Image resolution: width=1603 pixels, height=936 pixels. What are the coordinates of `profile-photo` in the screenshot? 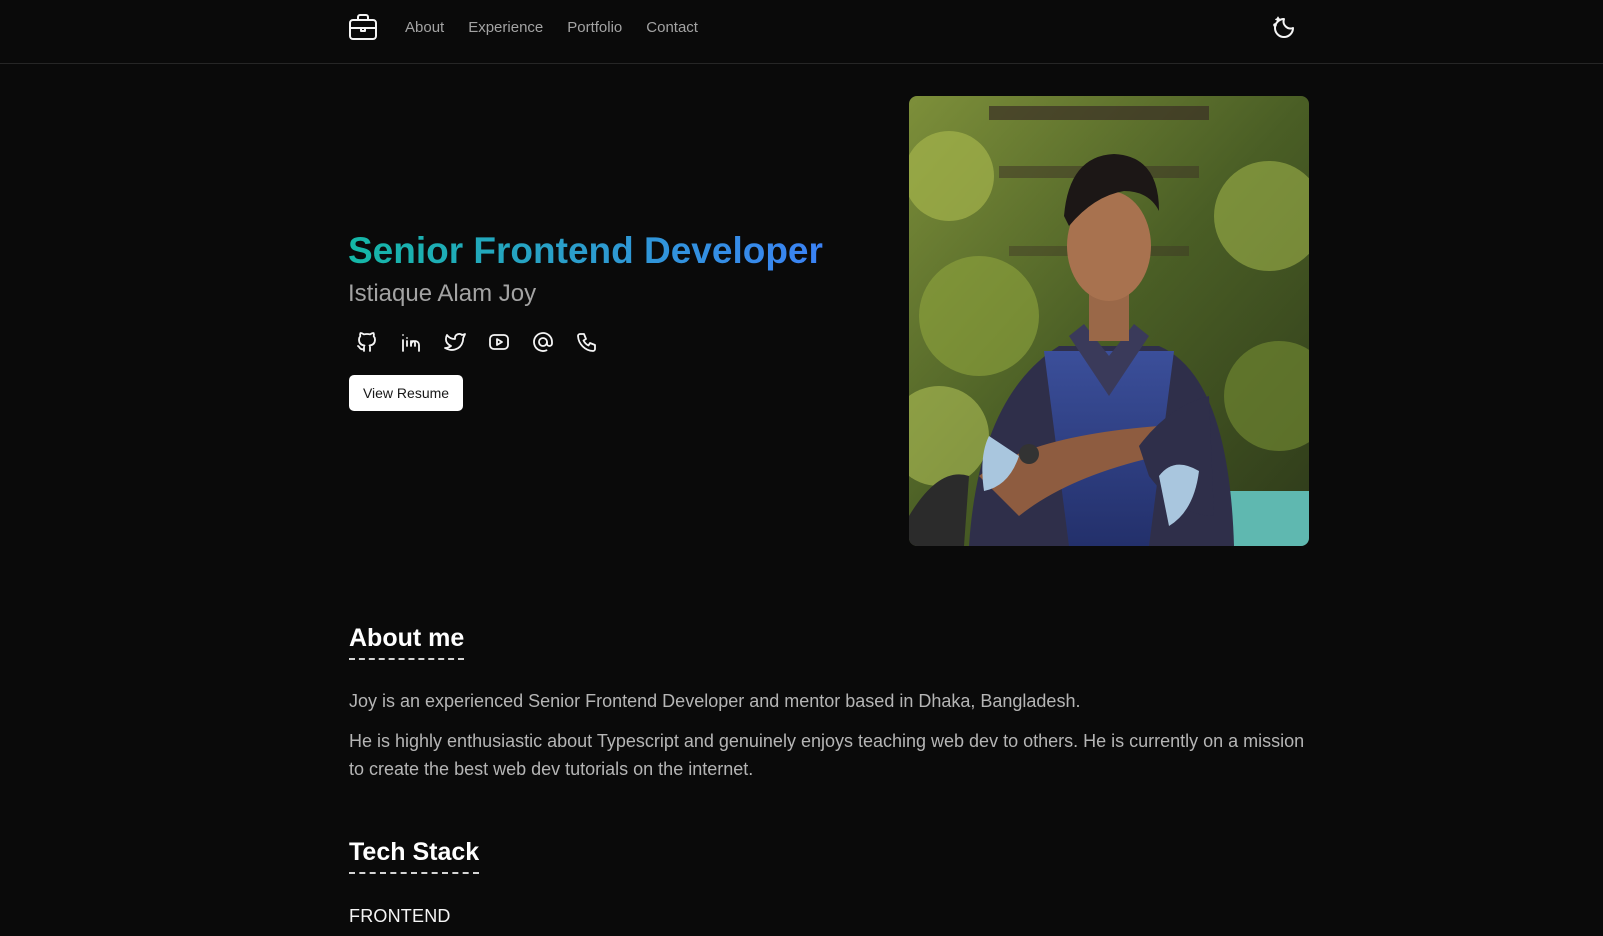 It's located at (1109, 321).